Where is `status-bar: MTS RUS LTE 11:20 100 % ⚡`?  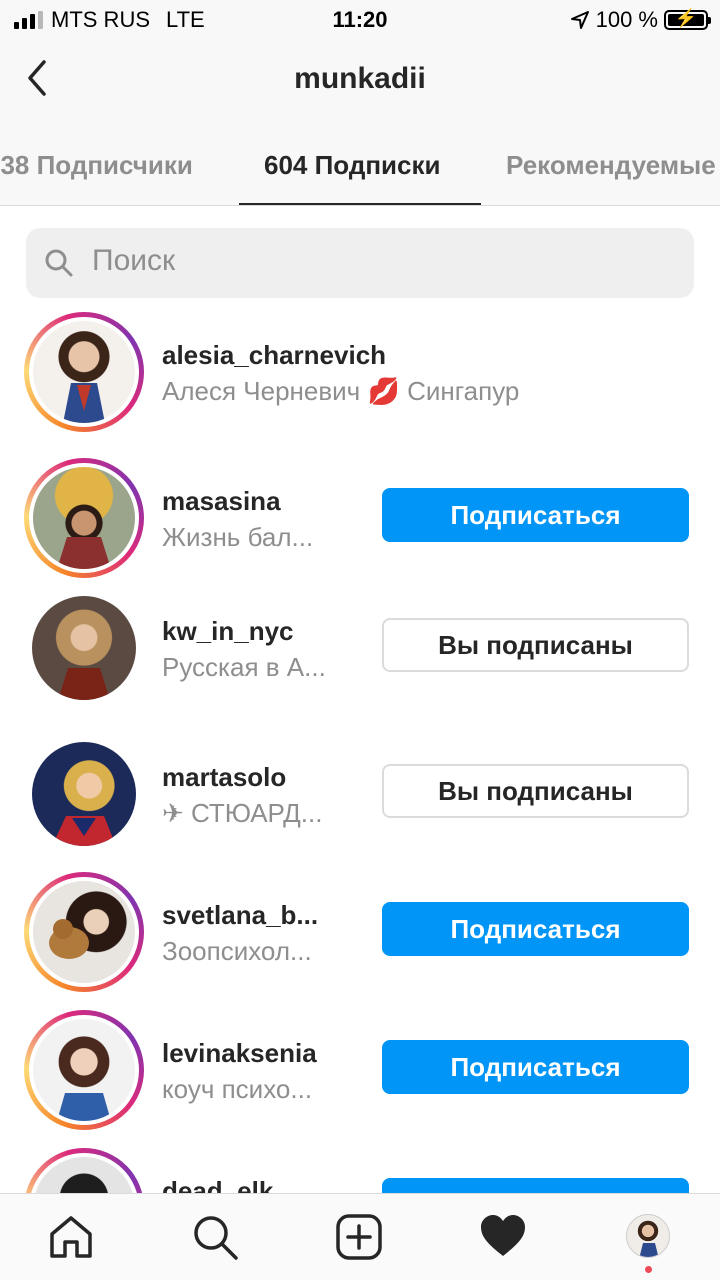
status-bar: MTS RUS LTE 11:20 100 % ⚡ is located at coordinates (360, 20).